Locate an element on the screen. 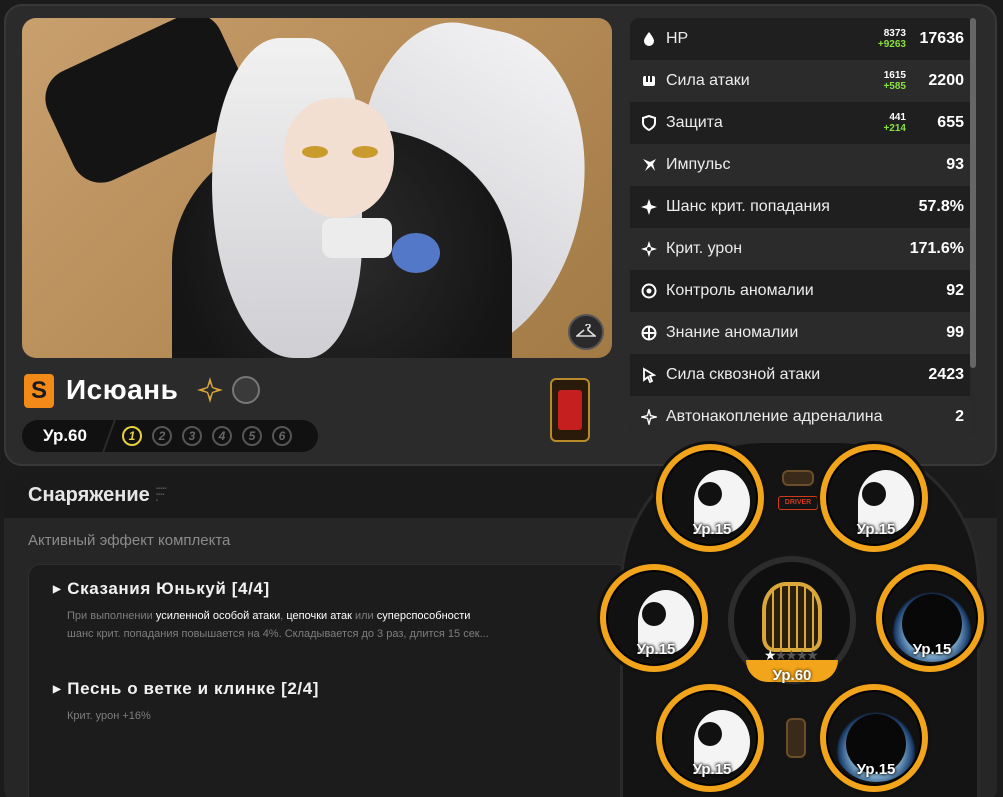 The image size is (1003, 797). stat-row: Защита 441 +214 655 is located at coordinates (802, 123).